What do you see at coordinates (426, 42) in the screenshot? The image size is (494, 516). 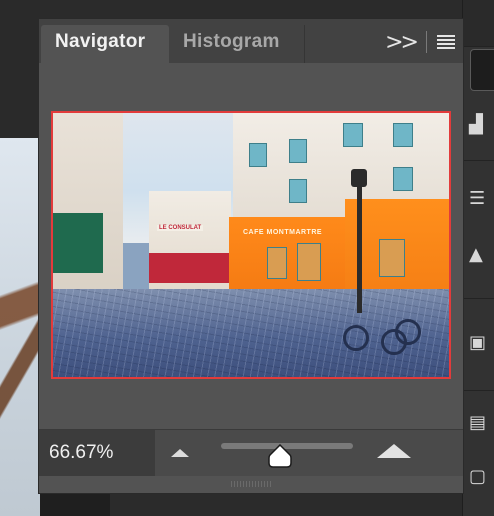 I see `divider` at bounding box center [426, 42].